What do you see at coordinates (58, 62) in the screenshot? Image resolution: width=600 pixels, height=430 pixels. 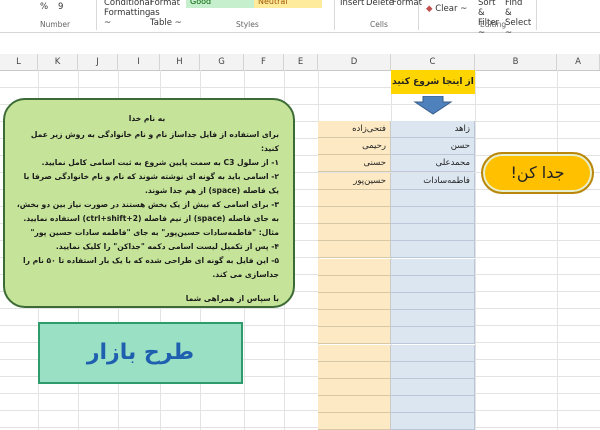 I see `column-header-k: K` at bounding box center [58, 62].